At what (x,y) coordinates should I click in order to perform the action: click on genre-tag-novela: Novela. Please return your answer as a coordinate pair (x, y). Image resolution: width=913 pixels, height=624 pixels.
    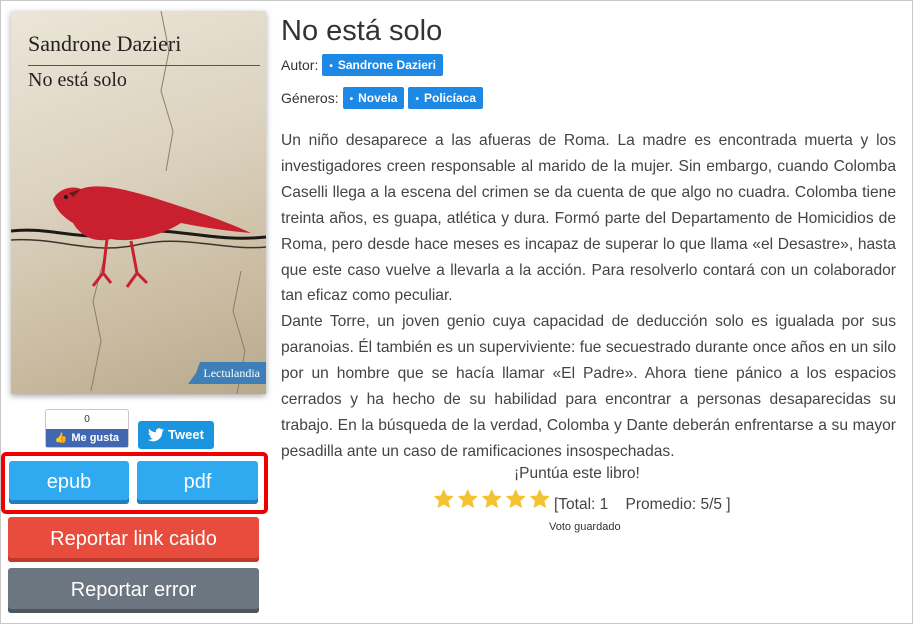
    Looking at the image, I should click on (373, 98).